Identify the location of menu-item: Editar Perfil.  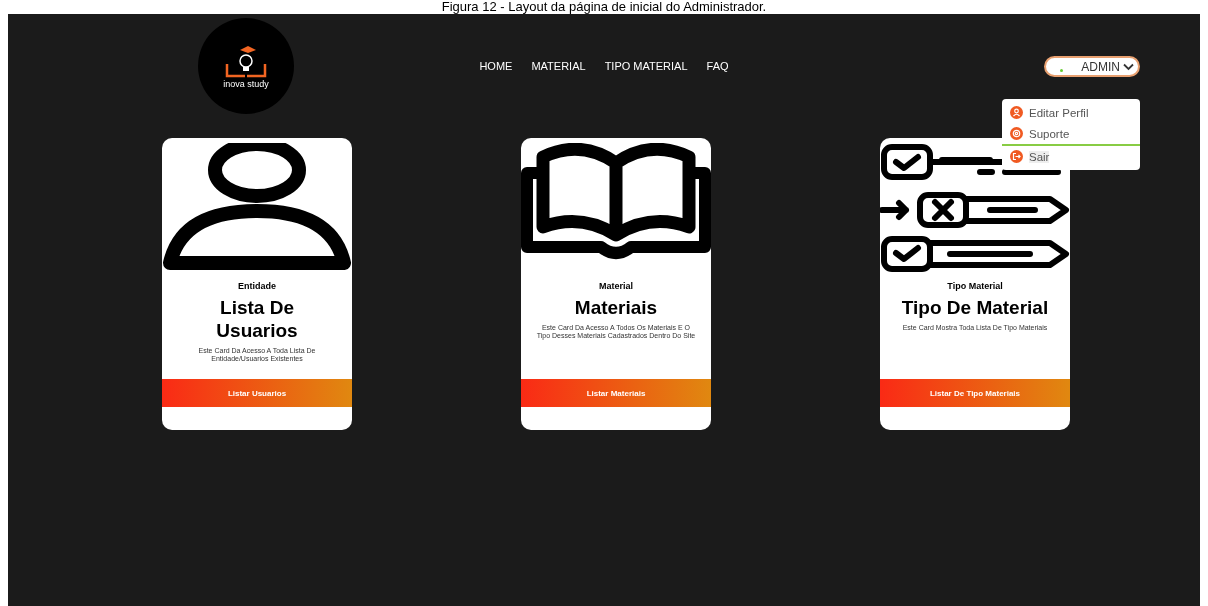
(1071, 112).